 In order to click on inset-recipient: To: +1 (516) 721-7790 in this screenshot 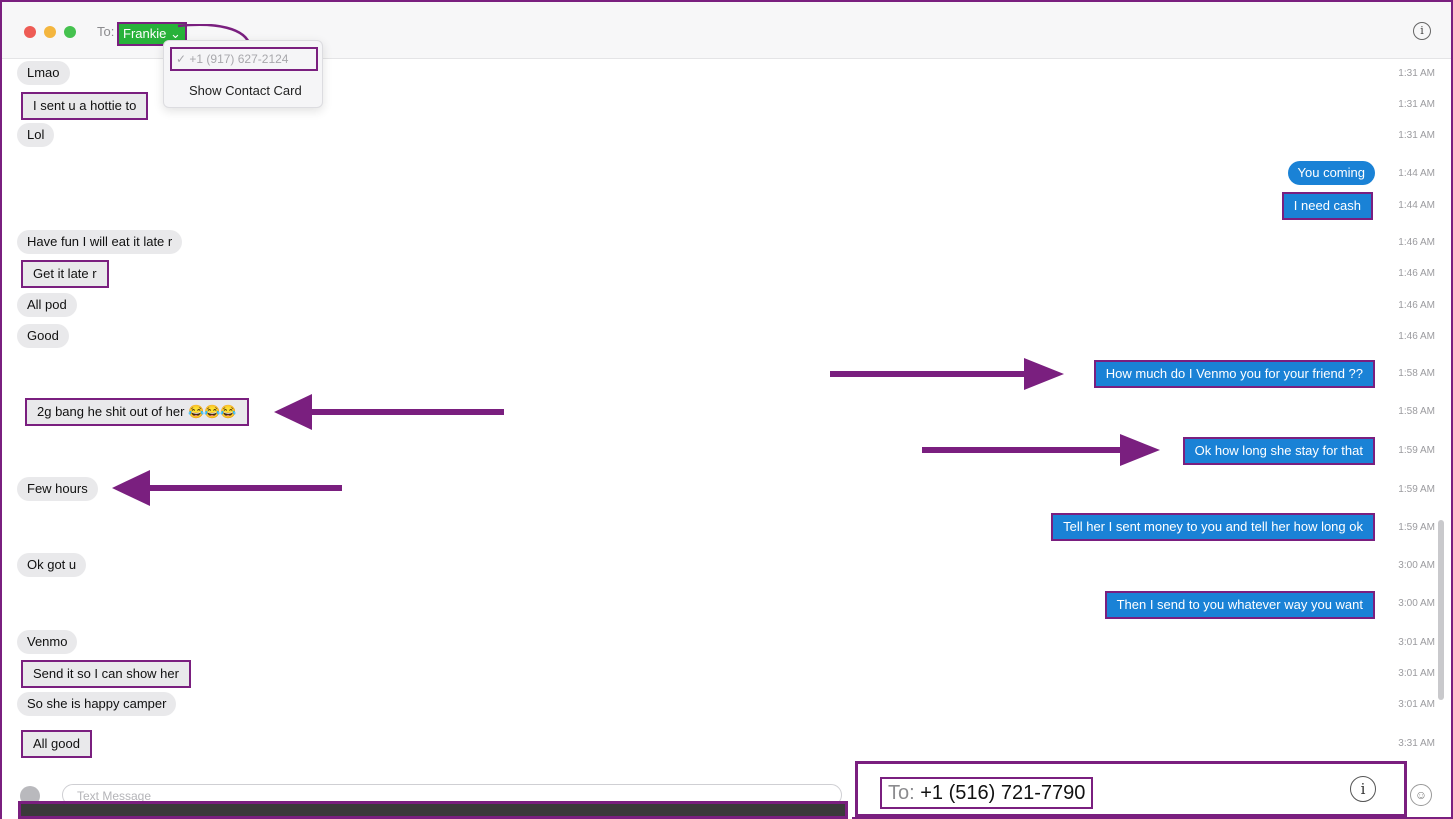, I will do `click(987, 793)`.